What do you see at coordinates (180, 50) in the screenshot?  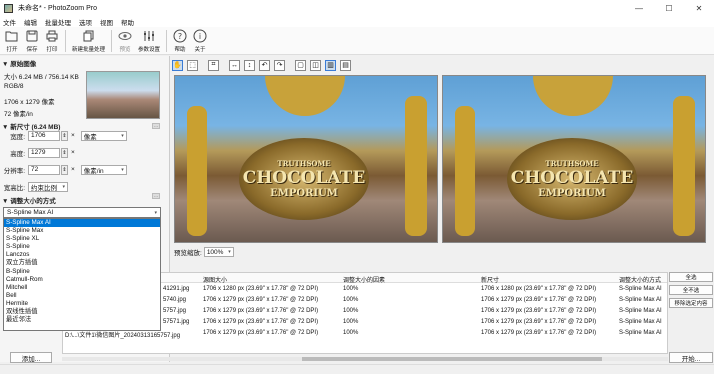 I see `help-label: 帮助` at bounding box center [180, 50].